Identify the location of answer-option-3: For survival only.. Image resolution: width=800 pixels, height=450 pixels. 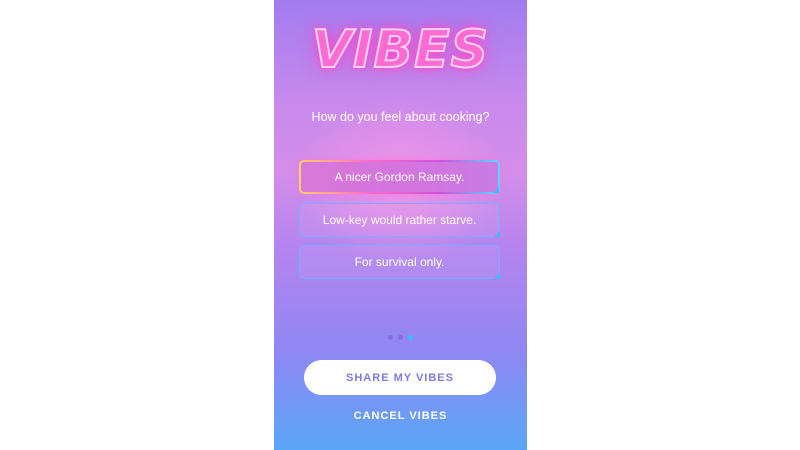
(399, 262).